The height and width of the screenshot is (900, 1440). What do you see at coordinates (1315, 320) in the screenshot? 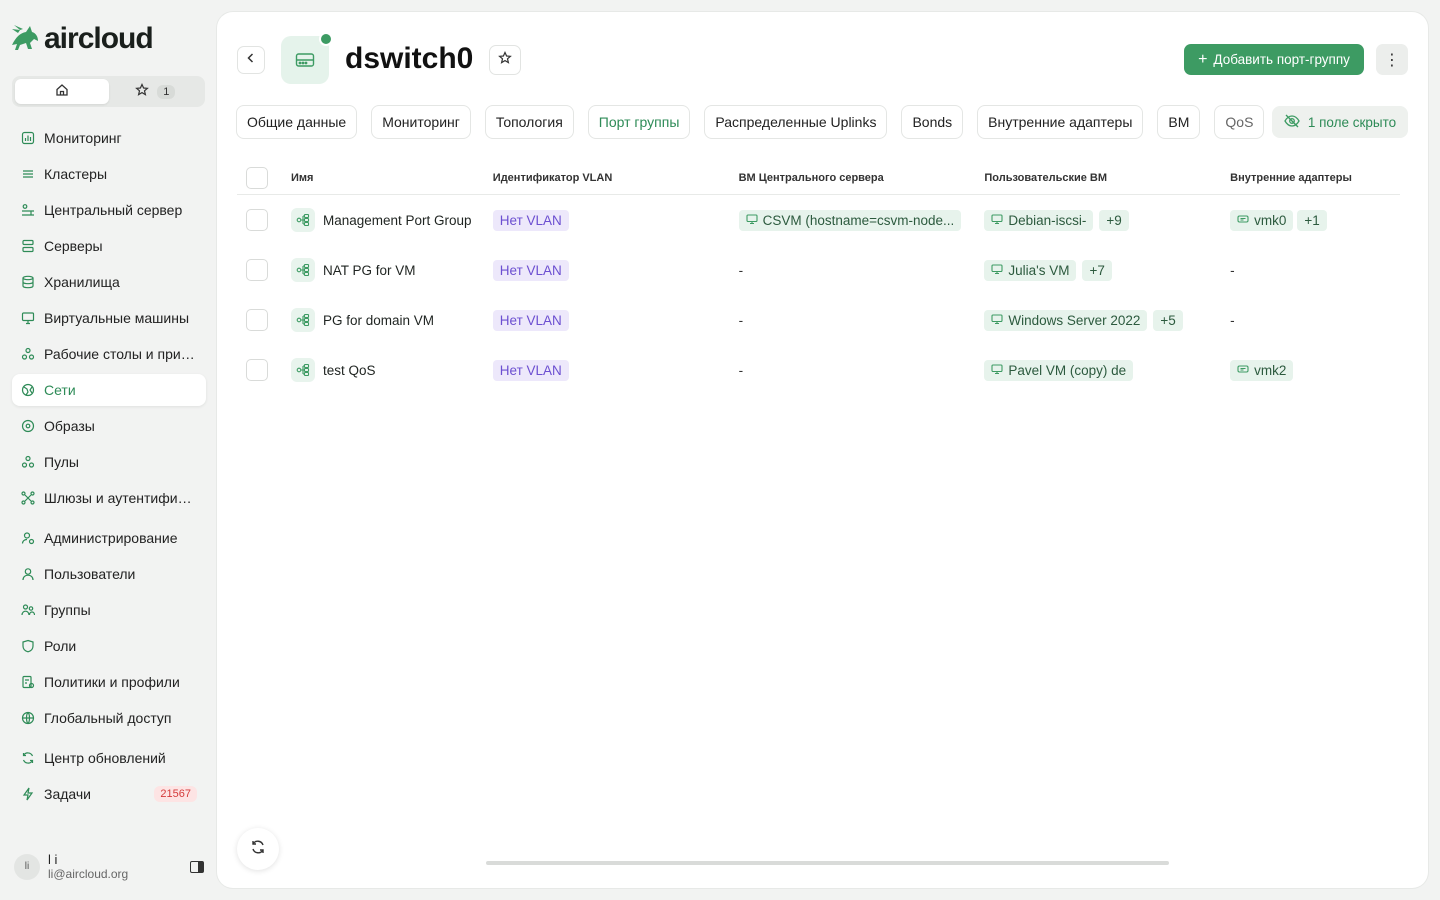
I see `adapters-cell: -` at bounding box center [1315, 320].